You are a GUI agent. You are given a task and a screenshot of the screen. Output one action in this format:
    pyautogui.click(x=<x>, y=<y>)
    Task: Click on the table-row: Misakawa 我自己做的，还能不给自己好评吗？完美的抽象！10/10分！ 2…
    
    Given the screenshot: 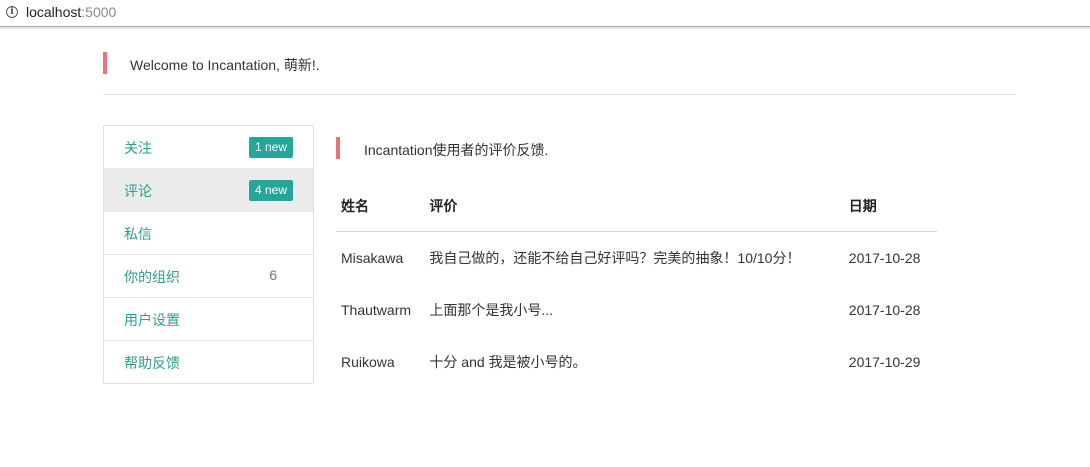 What is the action you would take?
    pyautogui.click(x=636, y=258)
    